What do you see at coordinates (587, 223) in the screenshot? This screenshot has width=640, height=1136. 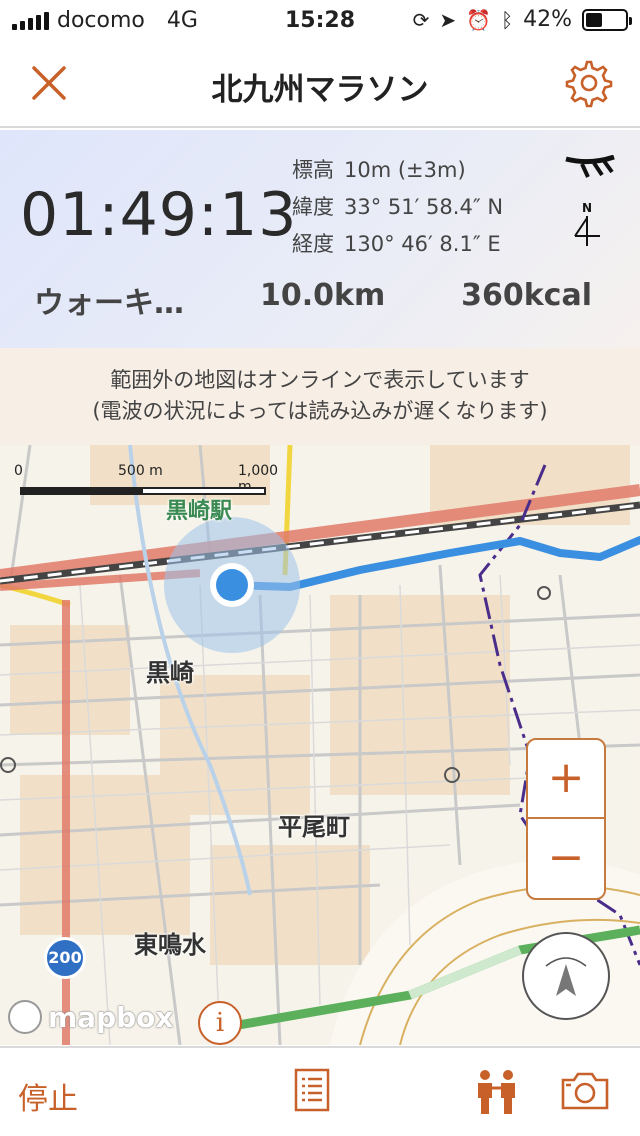 I see `north-indicator-icon: N` at bounding box center [587, 223].